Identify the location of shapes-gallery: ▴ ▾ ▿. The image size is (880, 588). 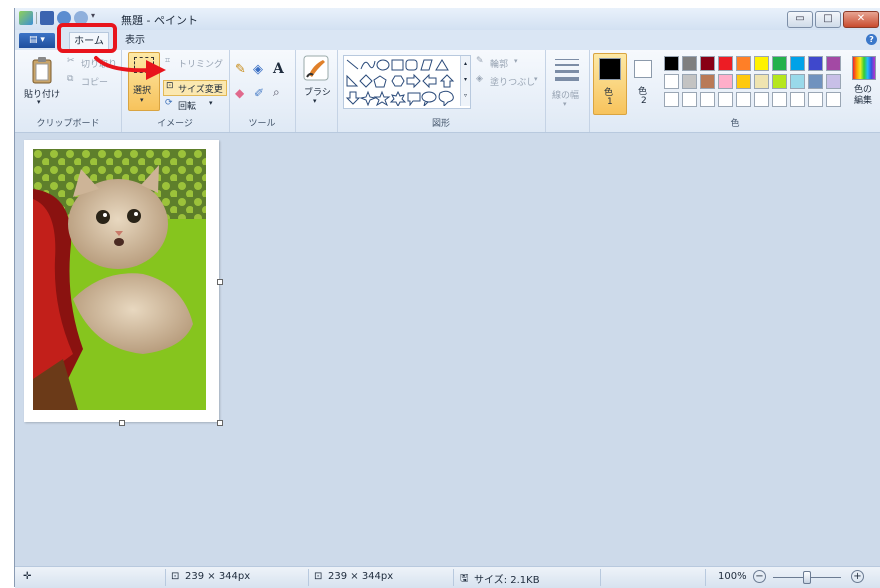
(407, 82).